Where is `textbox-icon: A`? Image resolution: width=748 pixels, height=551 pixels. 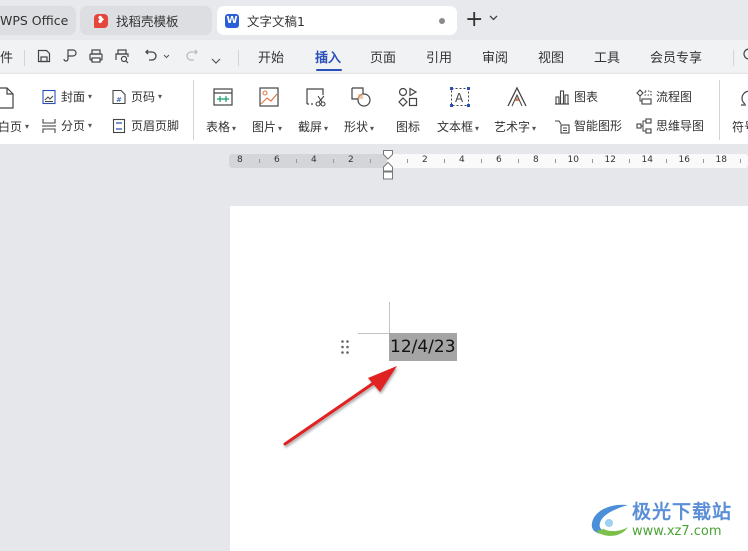
textbox-icon: A is located at coordinates (461, 97).